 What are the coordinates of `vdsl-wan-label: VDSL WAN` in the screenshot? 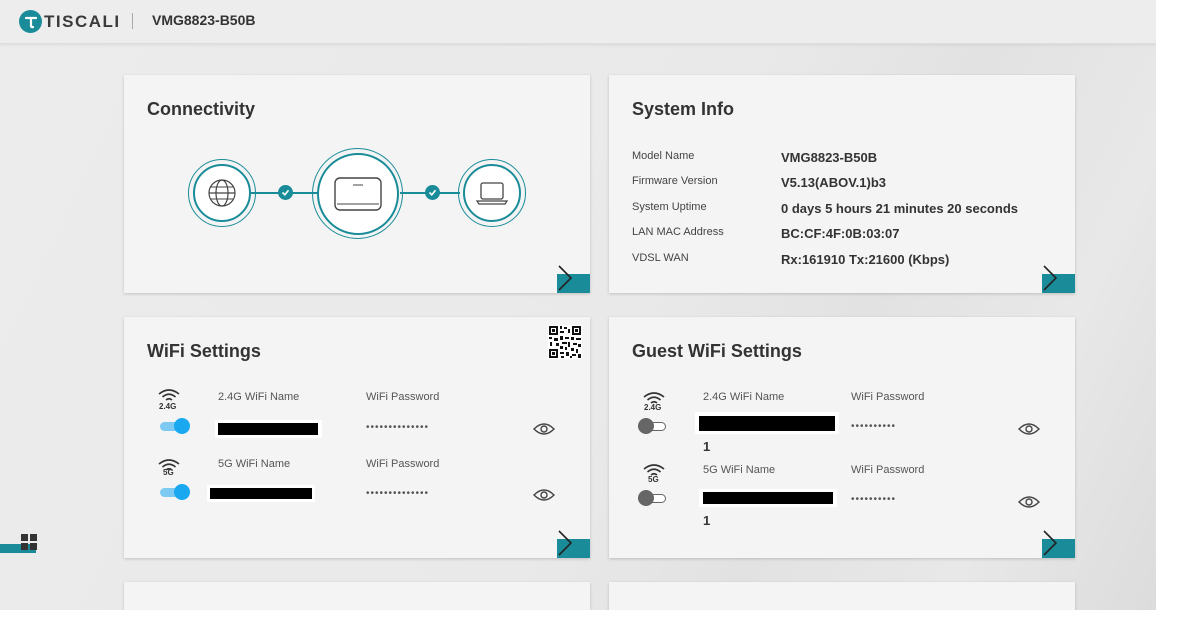 It's located at (660, 258).